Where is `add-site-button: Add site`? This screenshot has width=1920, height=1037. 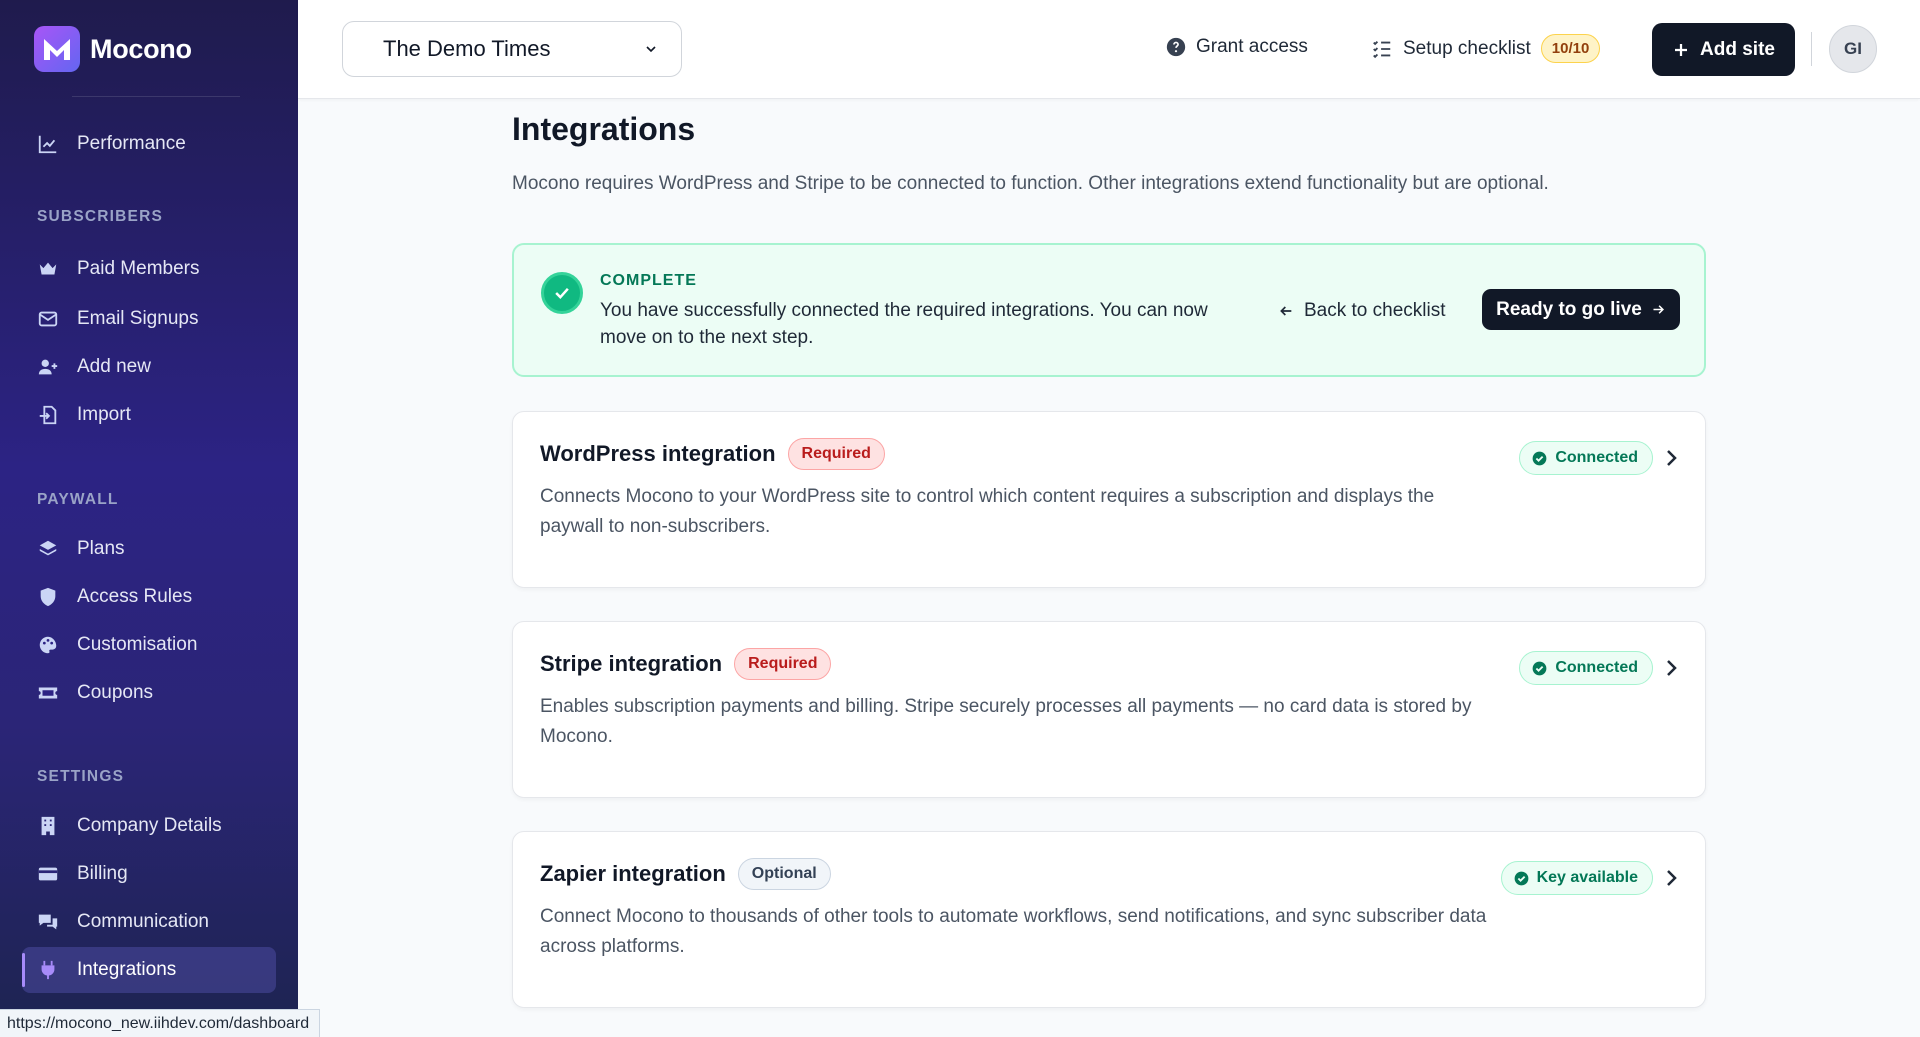 add-site-button: Add site is located at coordinates (1723, 49).